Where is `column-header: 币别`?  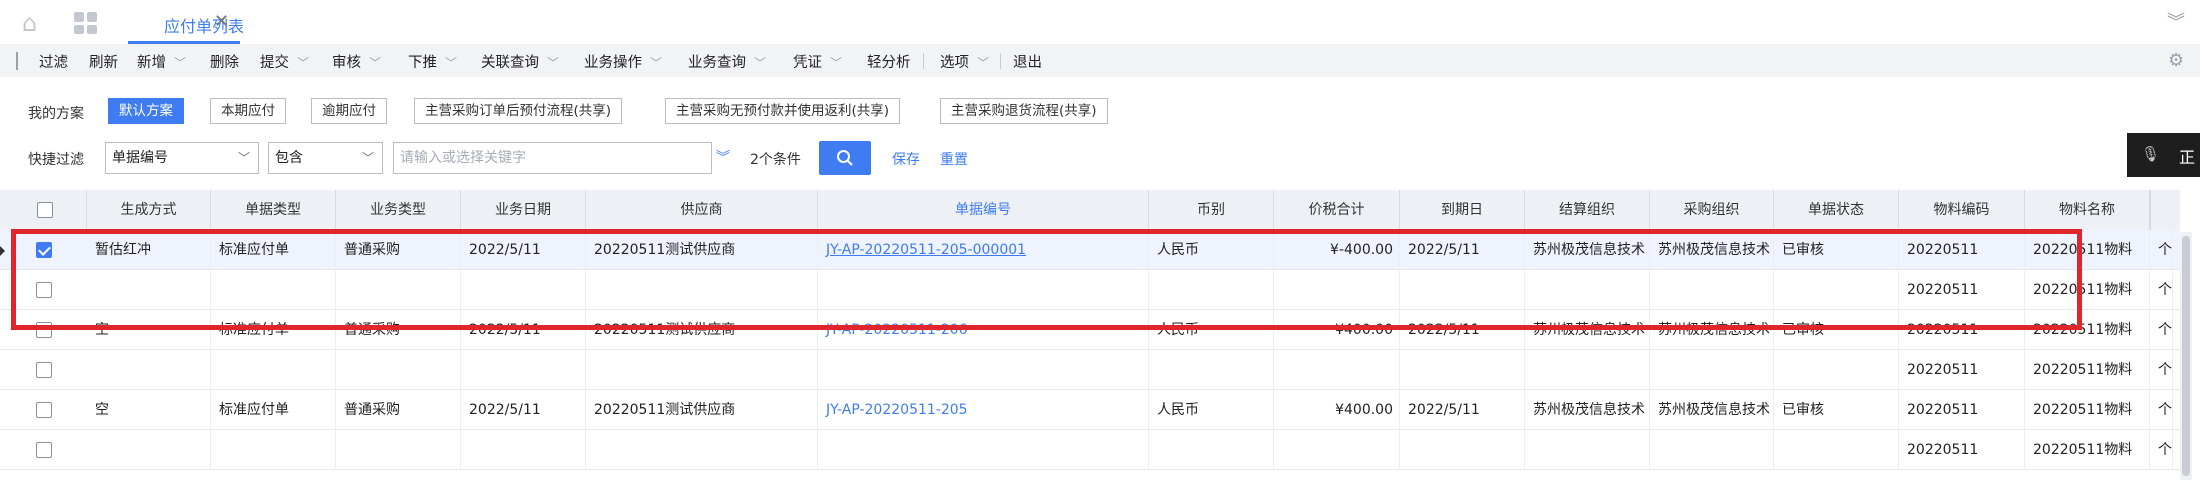 column-header: 币别 is located at coordinates (1211, 210).